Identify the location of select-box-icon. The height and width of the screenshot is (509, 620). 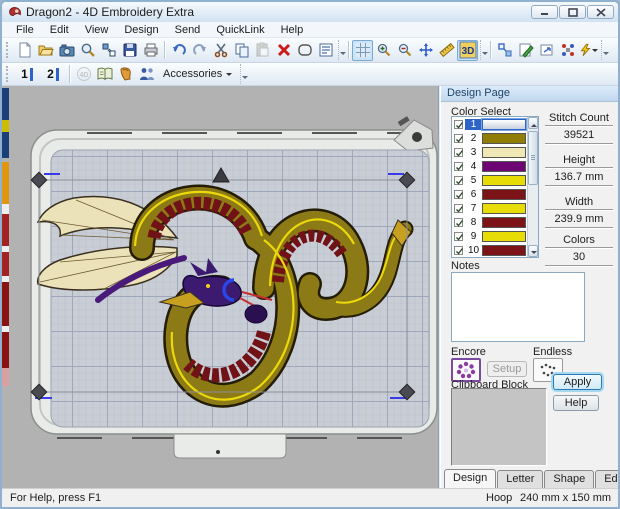
(304, 50).